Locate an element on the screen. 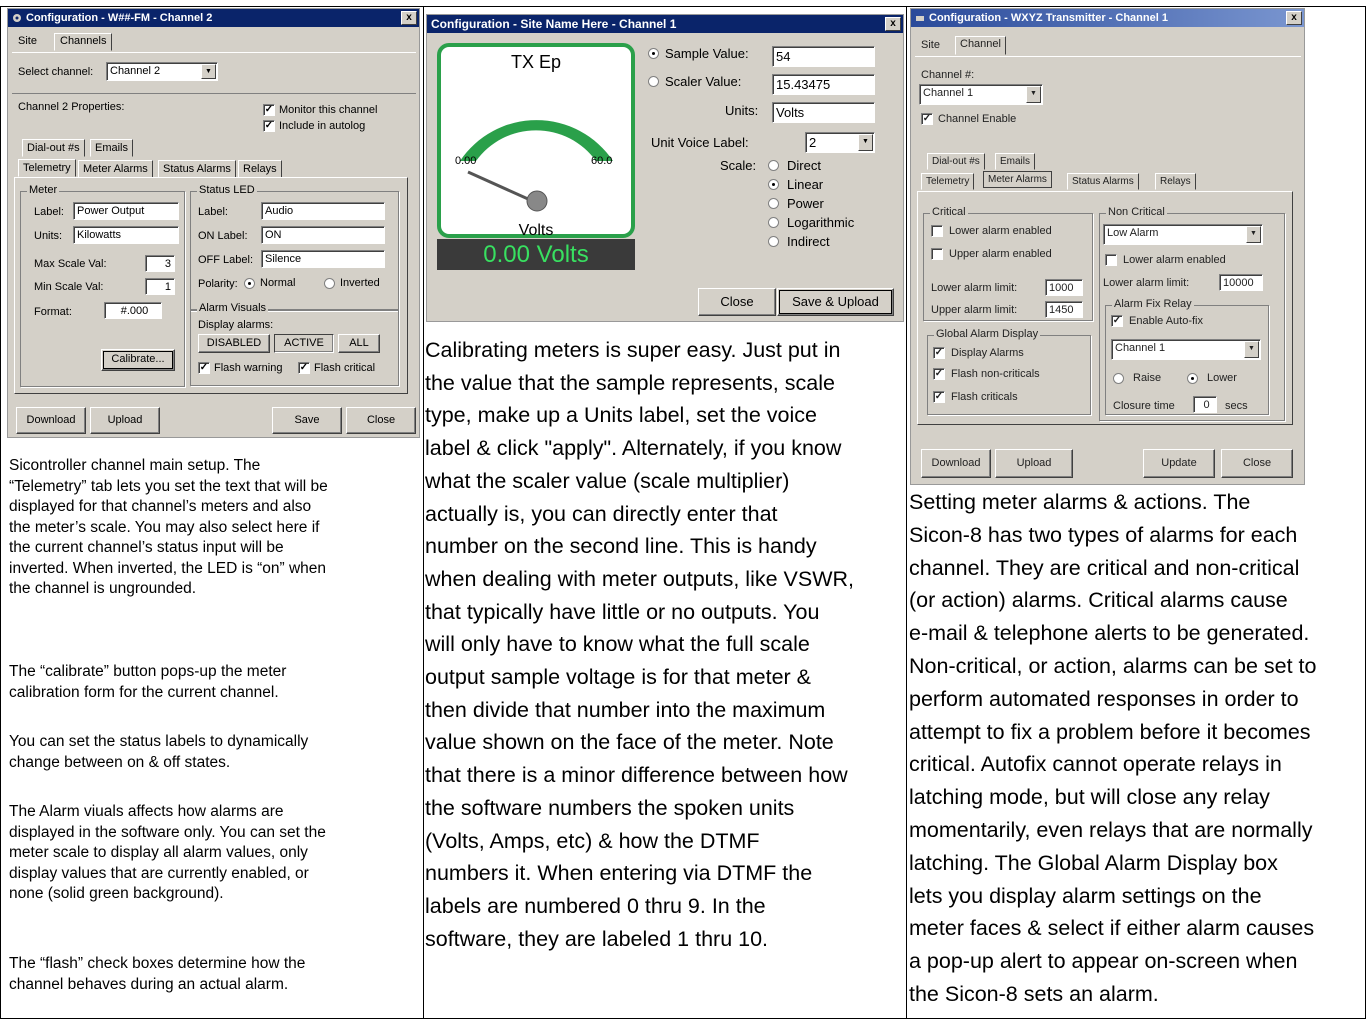 This screenshot has width=1366, height=1019. upper-alarm-enabled-label: Upper alarm enabled is located at coordinates (1000, 254).